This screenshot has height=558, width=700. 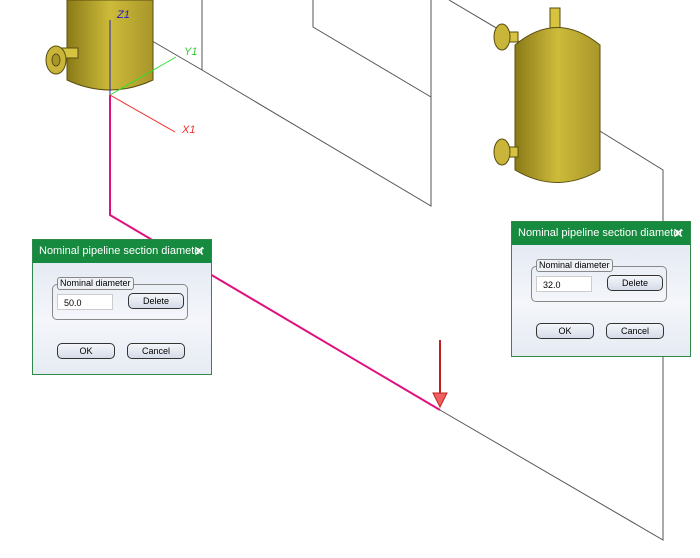 What do you see at coordinates (85, 302) in the screenshot?
I see `diameter-input: 50.0` at bounding box center [85, 302].